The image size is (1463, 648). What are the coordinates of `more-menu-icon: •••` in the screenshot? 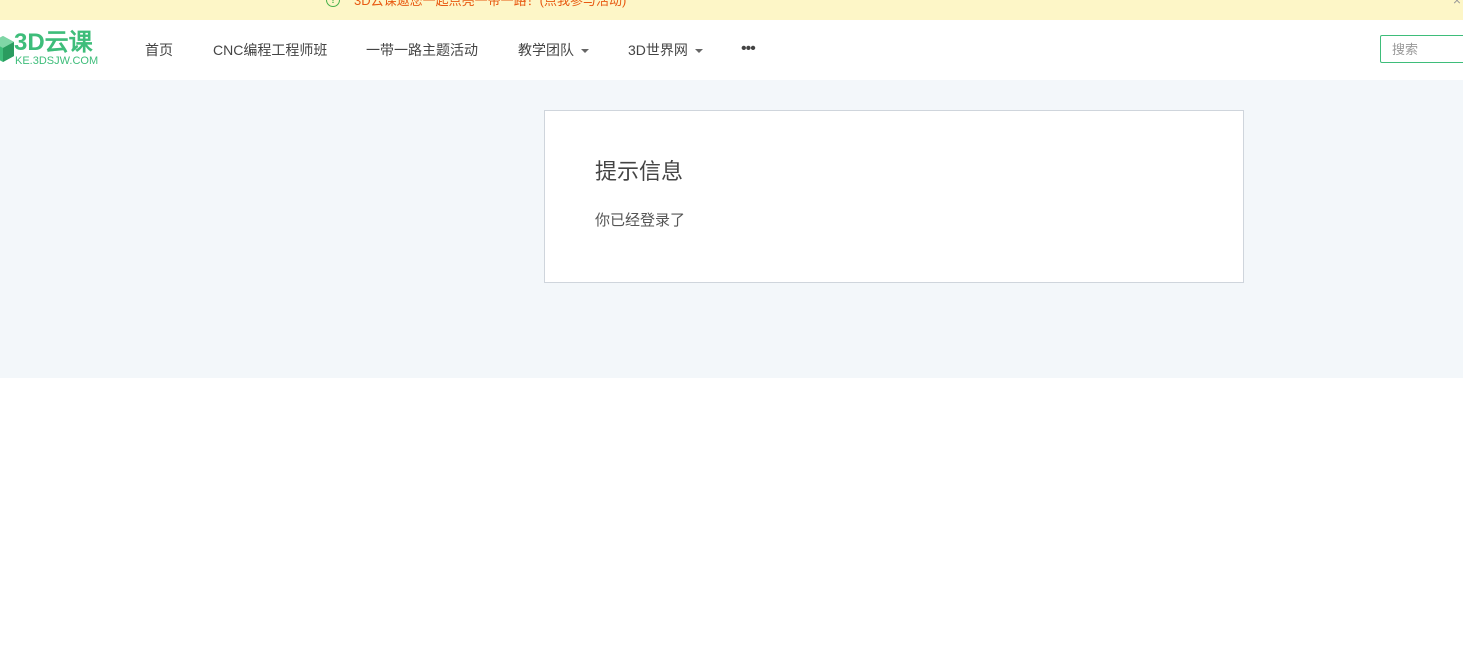 It's located at (748, 50).